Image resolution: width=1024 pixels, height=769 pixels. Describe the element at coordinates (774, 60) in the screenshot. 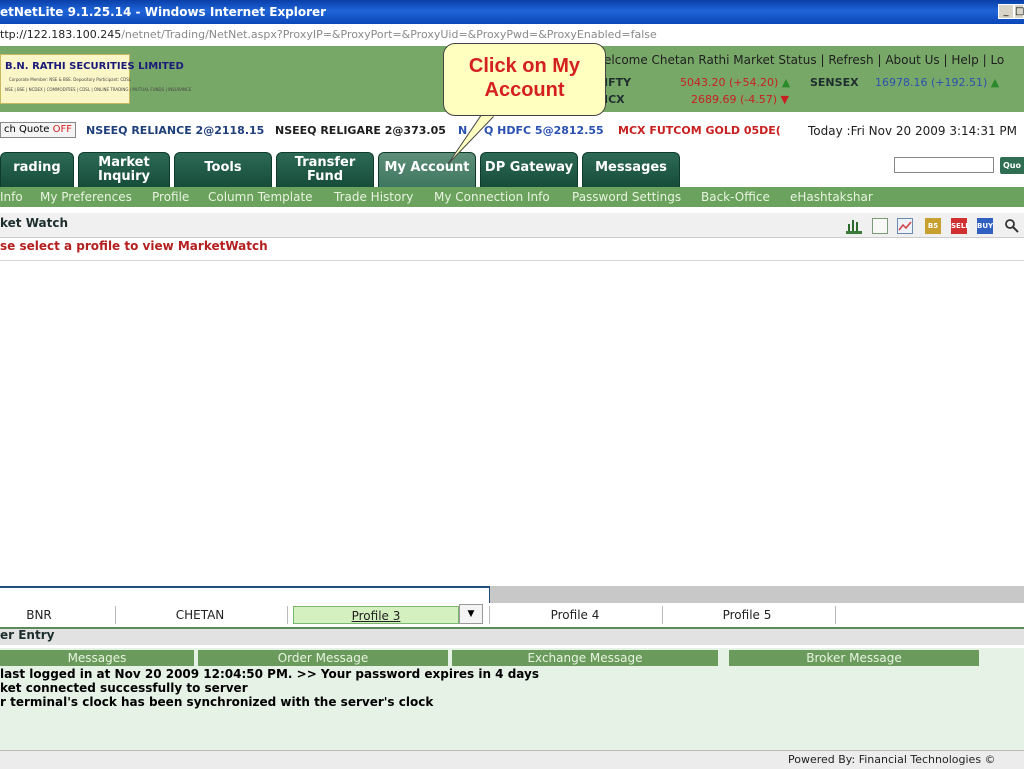

I see `link-market-status: Market Status` at that location.